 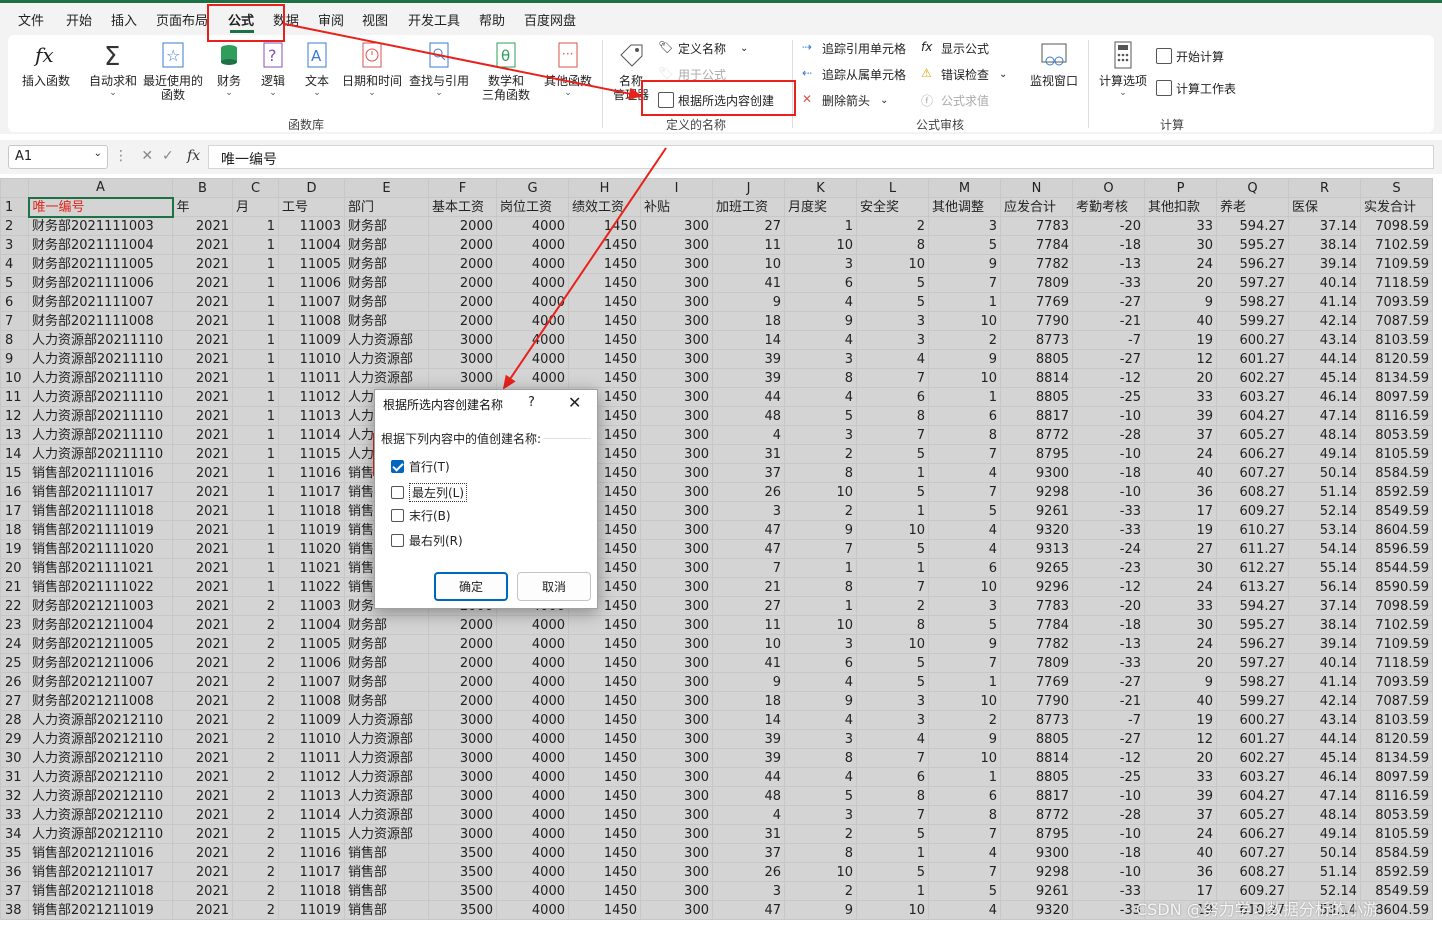 I want to click on checkbox-top-row-label: 首行(T), so click(x=429, y=467).